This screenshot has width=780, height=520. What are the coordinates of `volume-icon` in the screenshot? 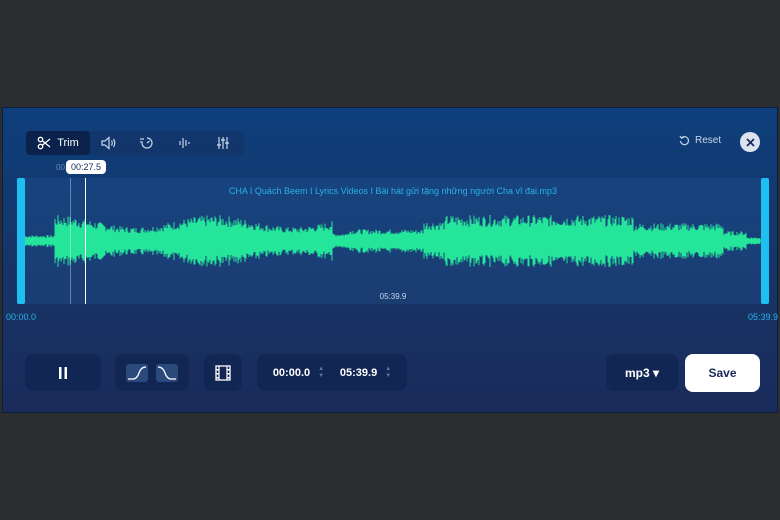 It's located at (108, 143).